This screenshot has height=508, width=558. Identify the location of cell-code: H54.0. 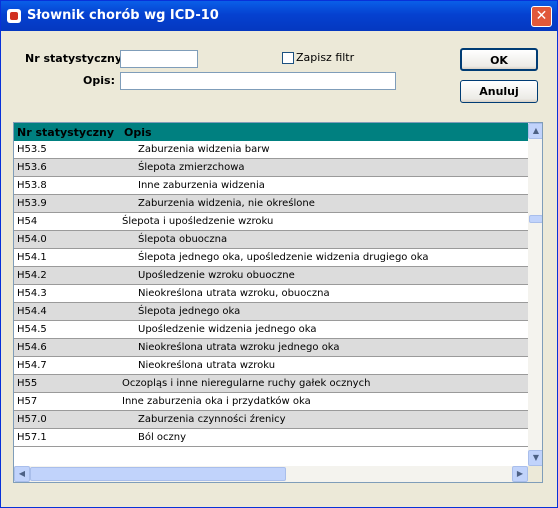
(32, 239).